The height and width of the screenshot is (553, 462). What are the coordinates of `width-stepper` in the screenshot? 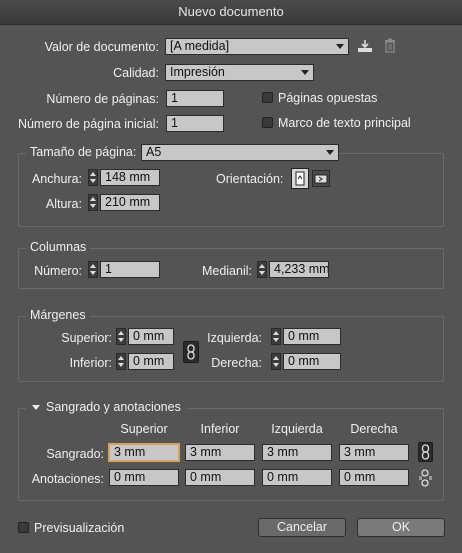 It's located at (93, 177).